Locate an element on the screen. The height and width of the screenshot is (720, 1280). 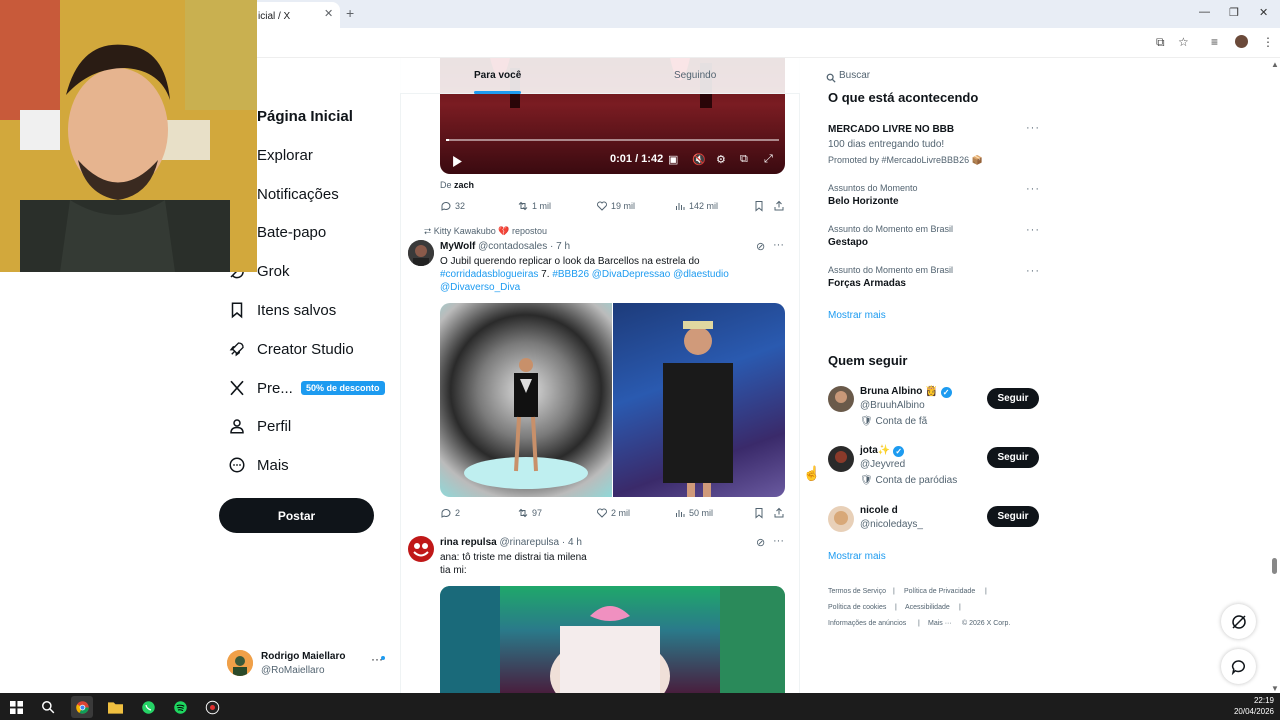
post-author-handle: @rinarepulsa is located at coordinates (529, 542).